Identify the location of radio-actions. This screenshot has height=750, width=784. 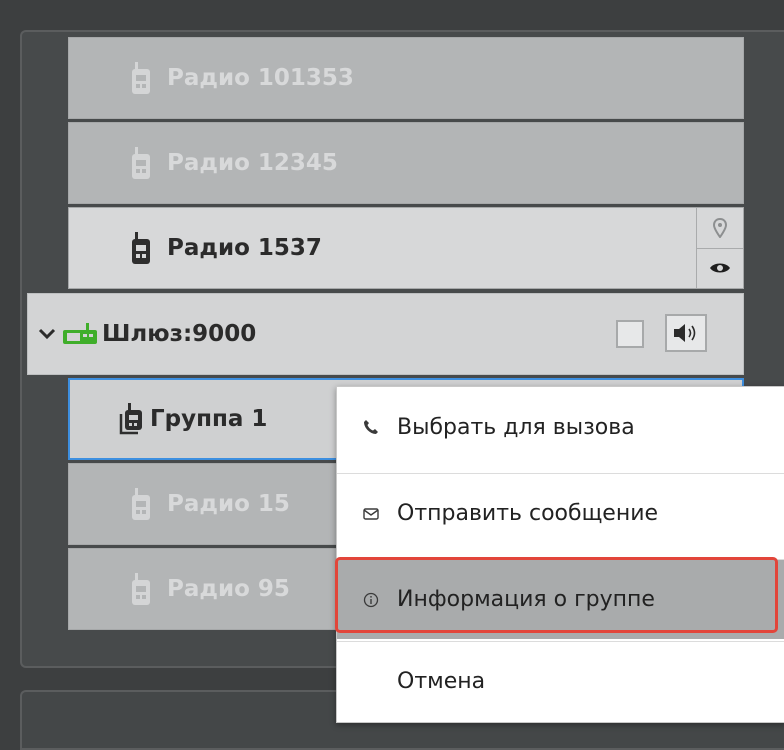
(719, 248).